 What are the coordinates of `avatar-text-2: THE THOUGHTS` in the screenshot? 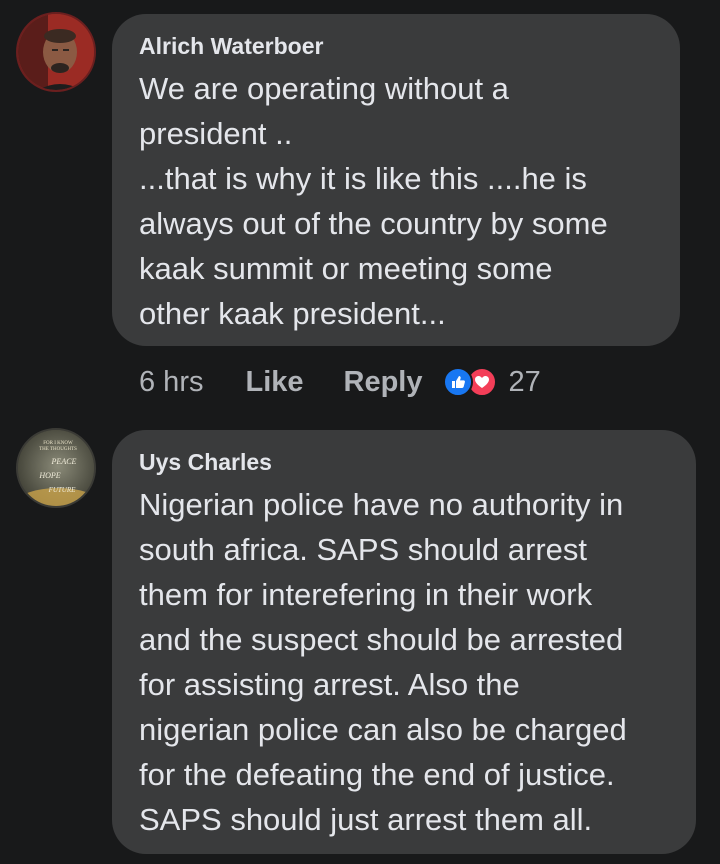 It's located at (58, 449).